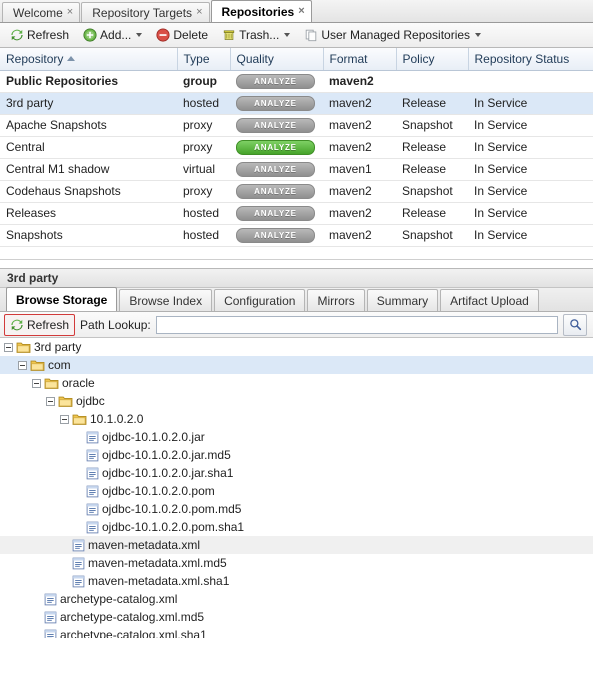  Describe the element at coordinates (530, 59) in the screenshot. I see `column-header-repository-status: Repository Status` at that location.